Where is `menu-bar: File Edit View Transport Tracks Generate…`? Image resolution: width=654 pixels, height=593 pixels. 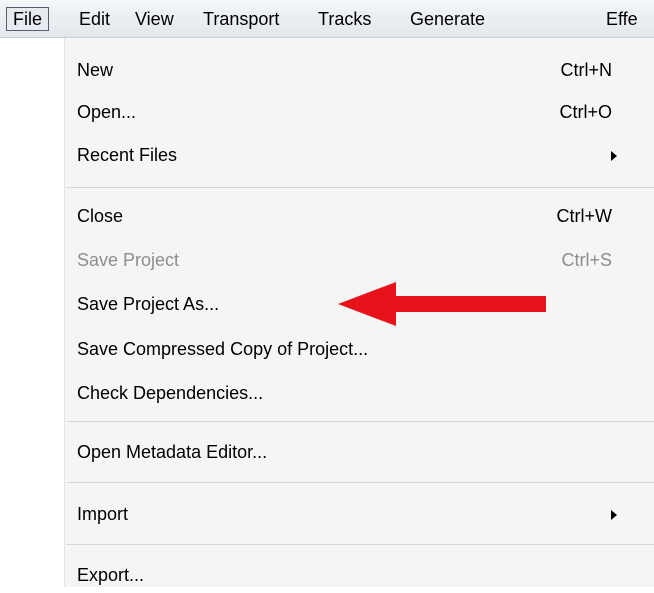
menu-bar: File Edit View Transport Tracks Generate… is located at coordinates (327, 19).